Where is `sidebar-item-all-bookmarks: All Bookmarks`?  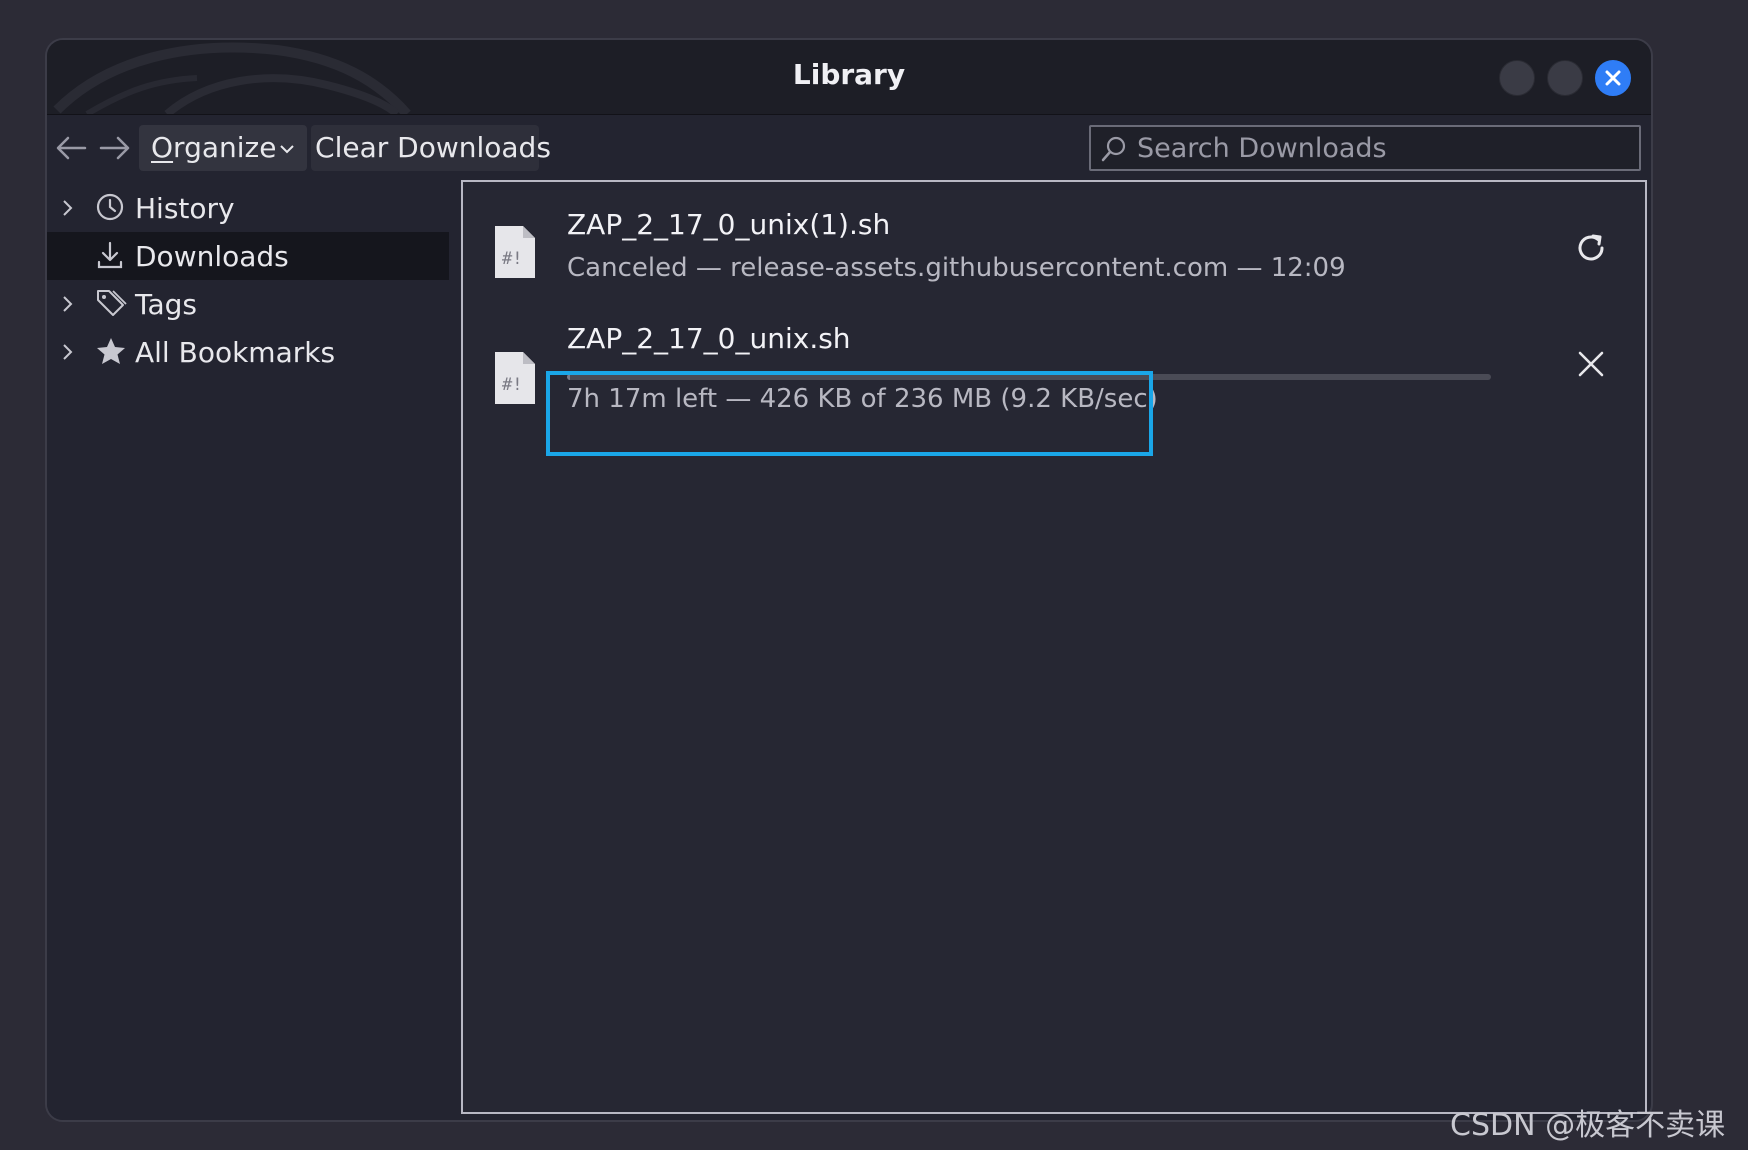
sidebar-item-all-bookmarks: All Bookmarks is located at coordinates (248, 352).